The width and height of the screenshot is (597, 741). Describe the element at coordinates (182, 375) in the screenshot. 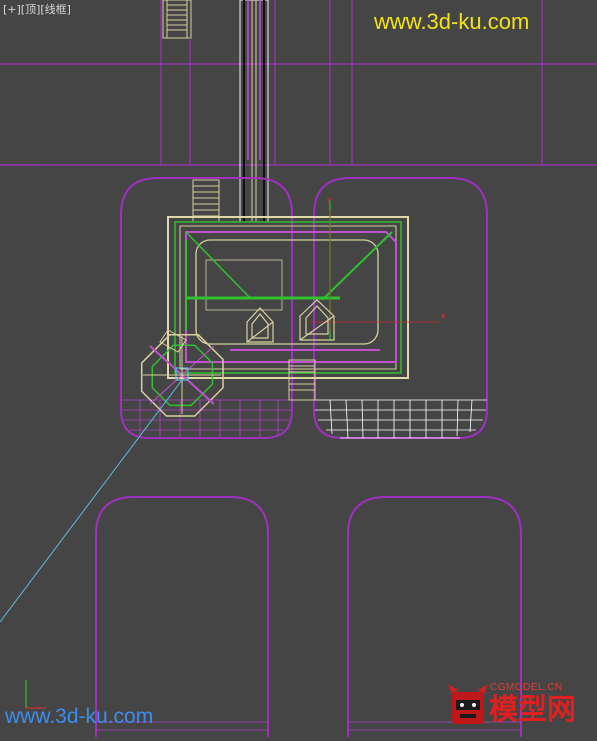

I see `octagonal-gazebo` at that location.